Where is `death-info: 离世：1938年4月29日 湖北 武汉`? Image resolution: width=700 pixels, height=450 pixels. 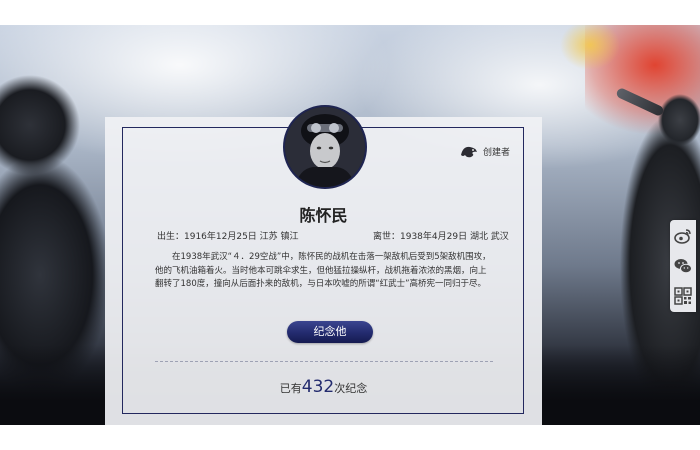
death-info: 离世：1938年4月29日 湖北 武汉 is located at coordinates (441, 237).